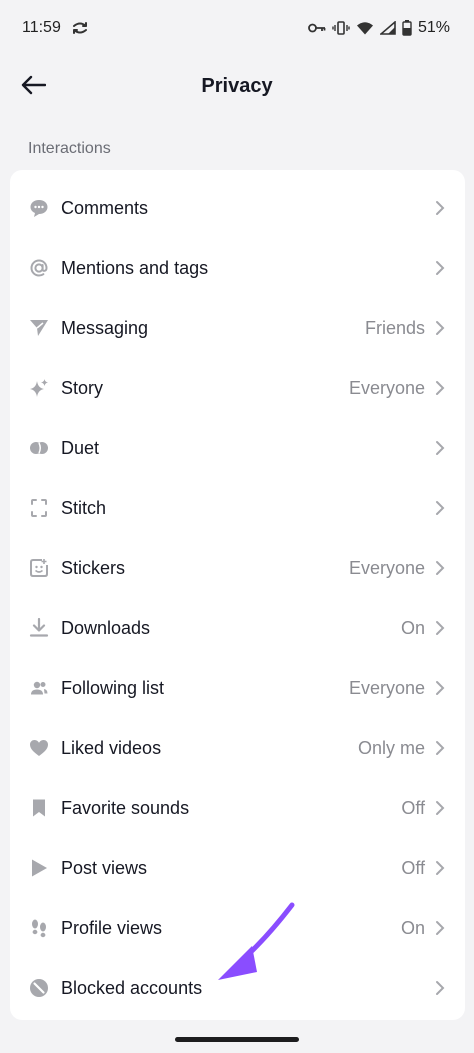 The image size is (474, 1053). Describe the element at coordinates (111, 747) in the screenshot. I see `row-label: Liked videos` at that location.